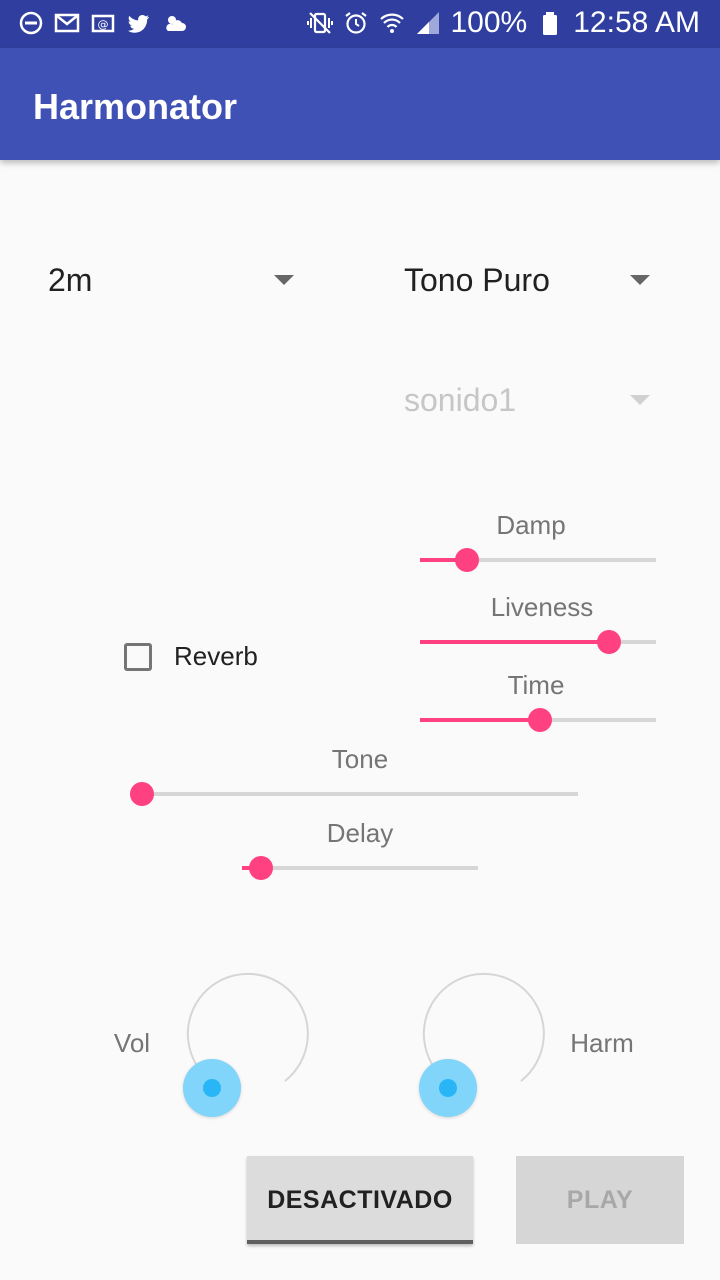 The height and width of the screenshot is (1280, 720). I want to click on toggle-indicator, so click(360, 1242).